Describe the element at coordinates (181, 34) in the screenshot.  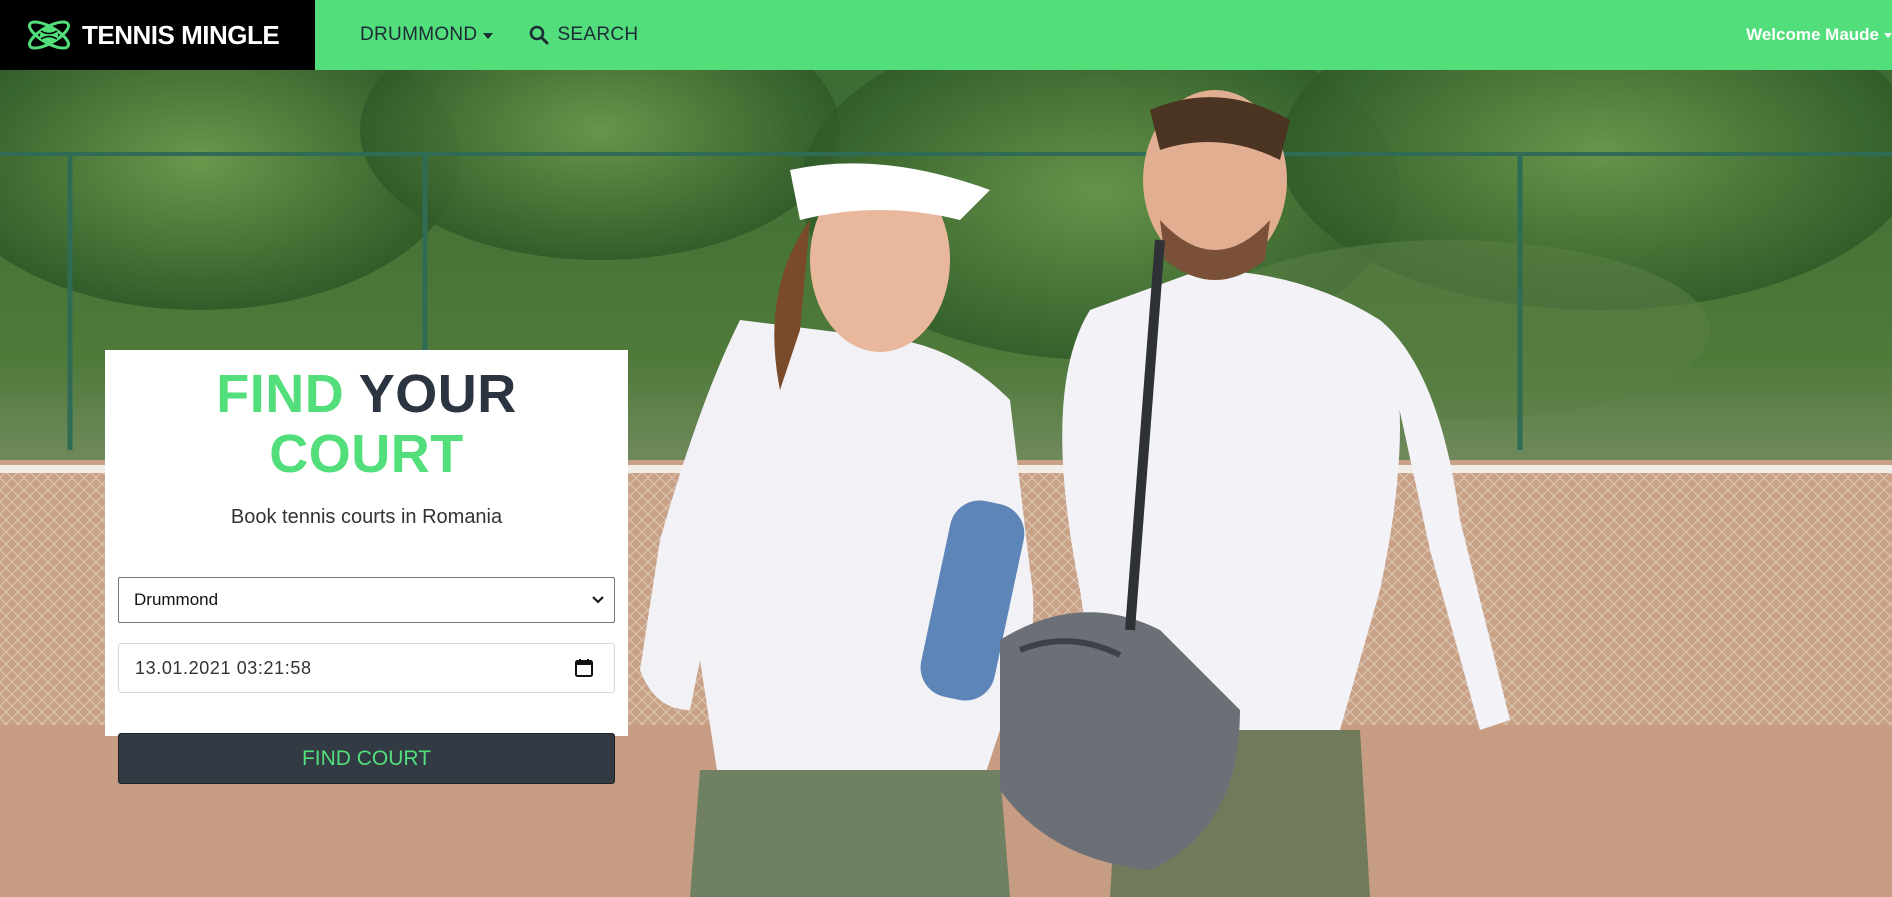
I see `brand-name: TENNIS MINGLE` at that location.